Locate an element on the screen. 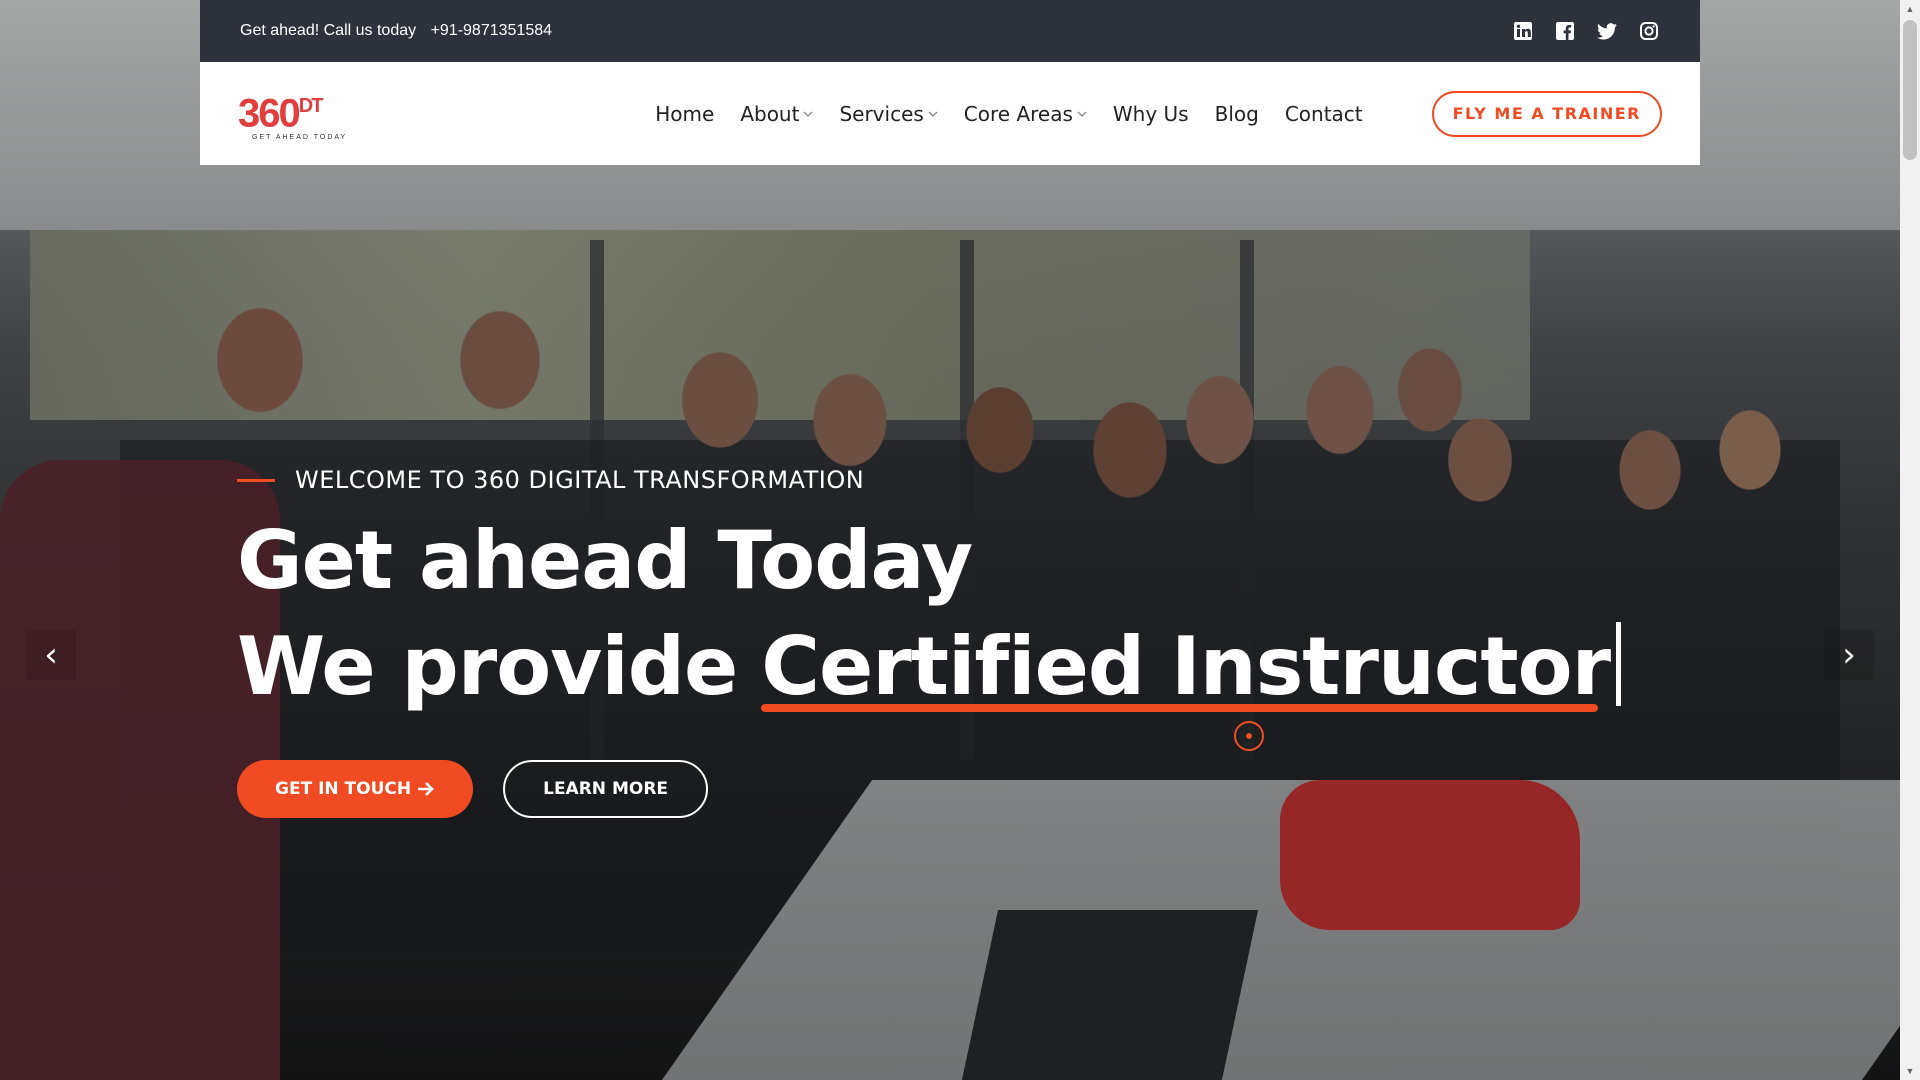 The height and width of the screenshot is (1080, 1920). scrollbar-thumb is located at coordinates (1910, 90).